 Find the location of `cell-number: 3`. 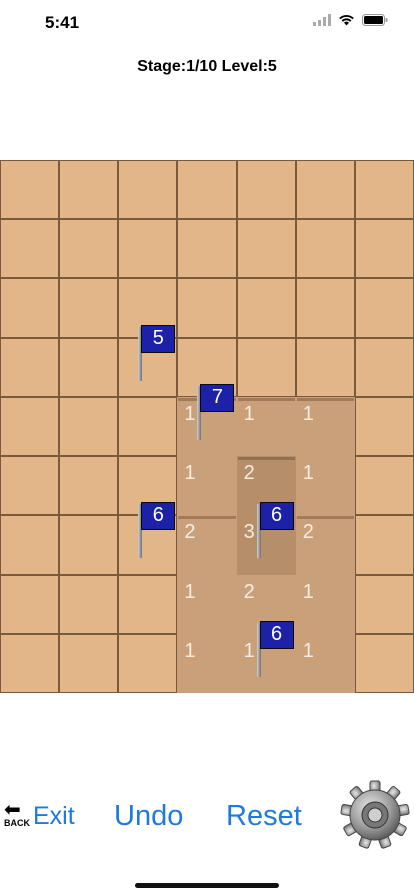

cell-number: 3 is located at coordinates (249, 532).